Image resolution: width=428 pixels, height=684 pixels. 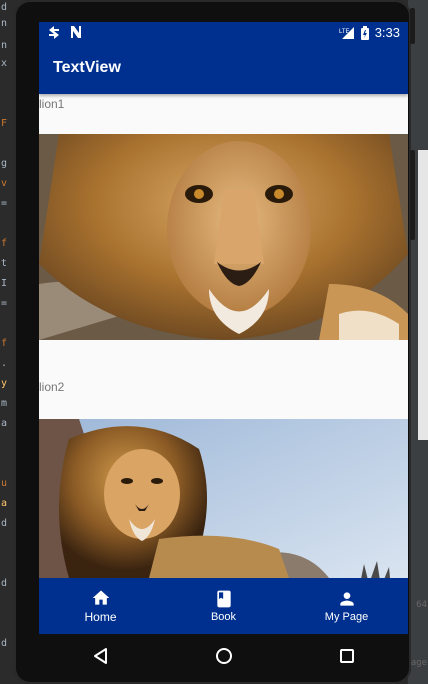 I want to click on ide-side-panel: 64 age, so click(x=418, y=342).